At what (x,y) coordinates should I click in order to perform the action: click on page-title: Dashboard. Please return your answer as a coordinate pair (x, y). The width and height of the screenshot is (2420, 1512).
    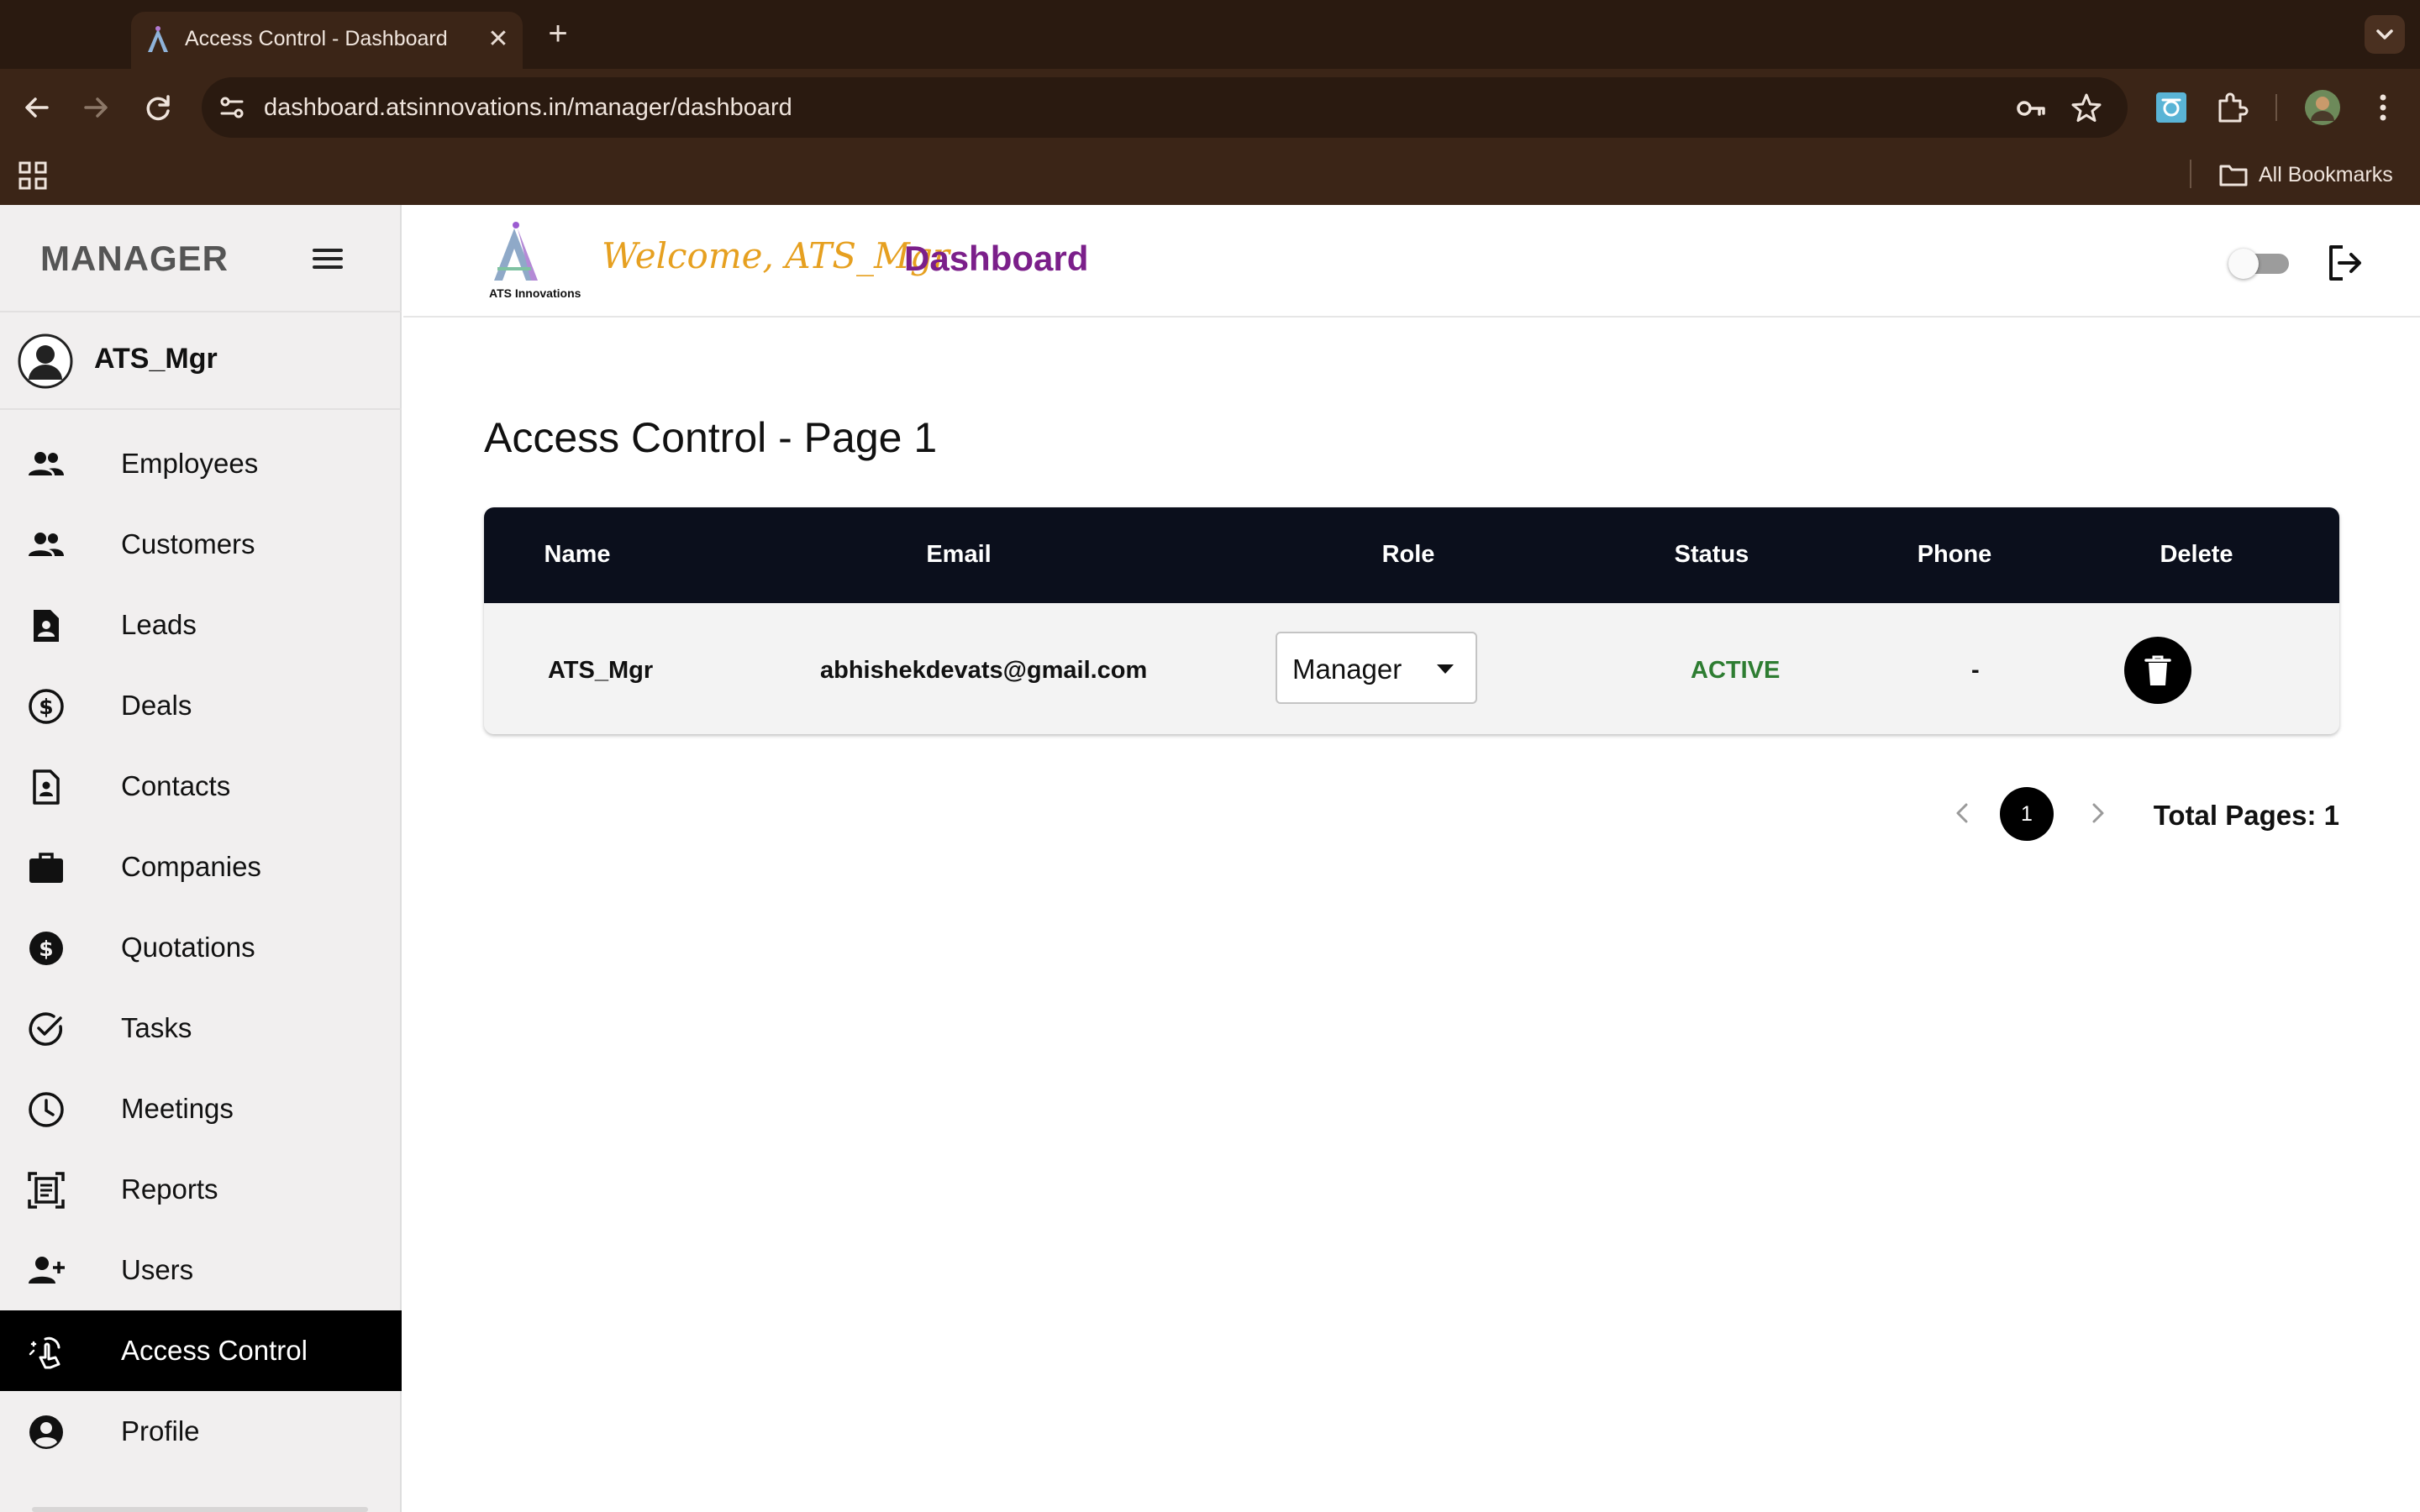
    Looking at the image, I should click on (996, 258).